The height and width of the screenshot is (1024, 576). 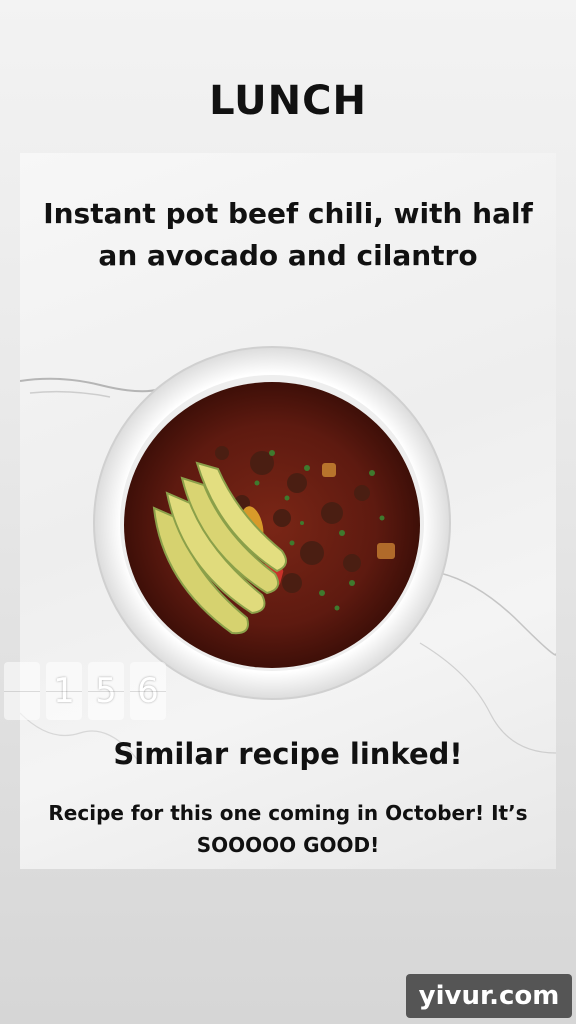 I want to click on counter-digit: 6, so click(x=148, y=691).